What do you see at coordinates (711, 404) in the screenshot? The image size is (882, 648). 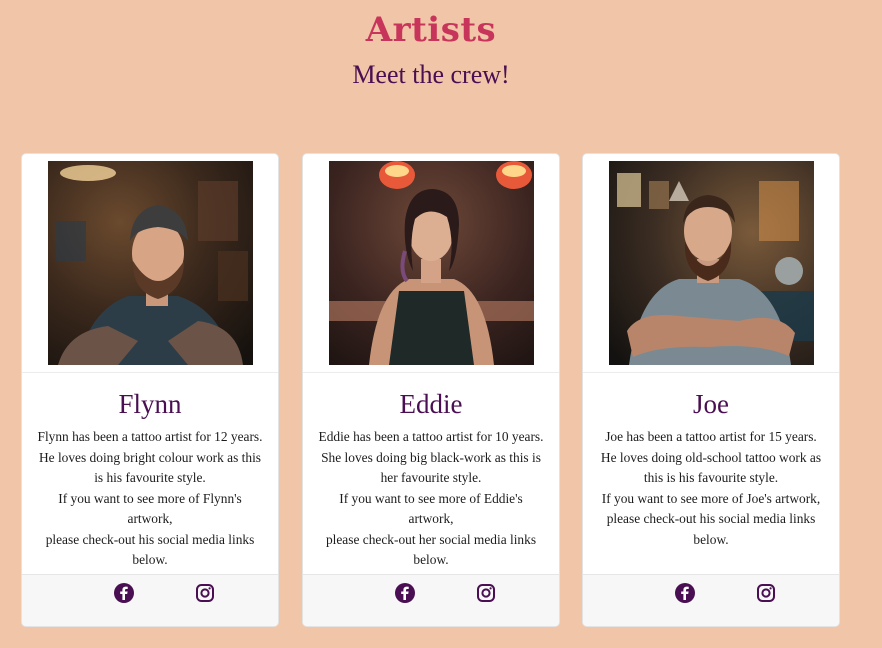 I see `artist-name: Joe` at bounding box center [711, 404].